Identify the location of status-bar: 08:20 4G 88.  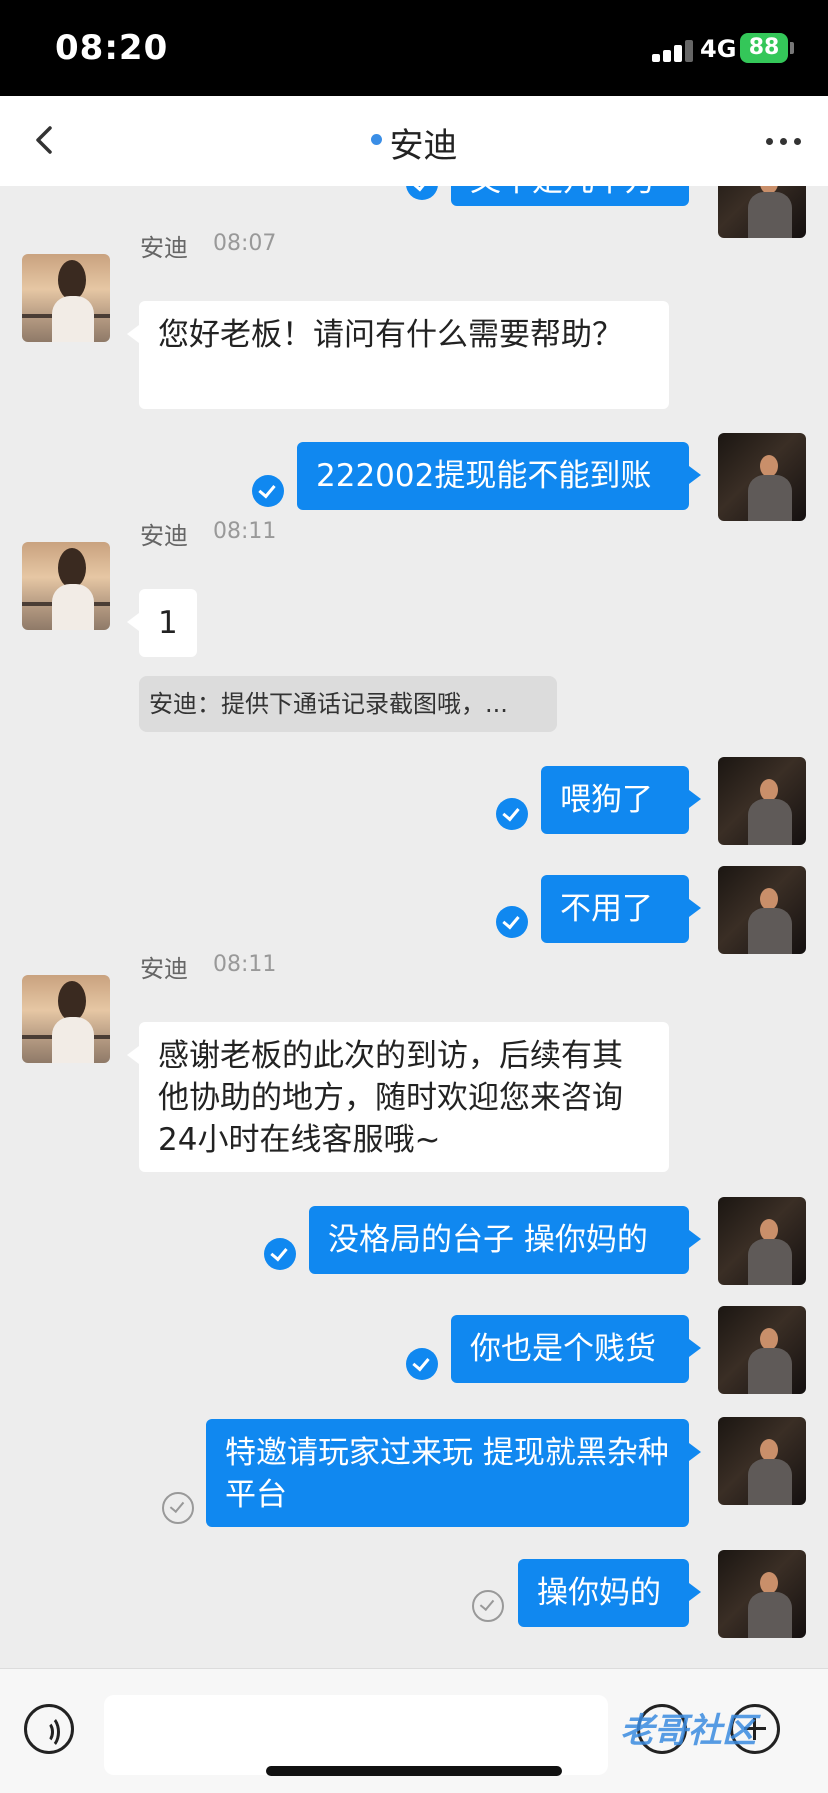
(414, 48).